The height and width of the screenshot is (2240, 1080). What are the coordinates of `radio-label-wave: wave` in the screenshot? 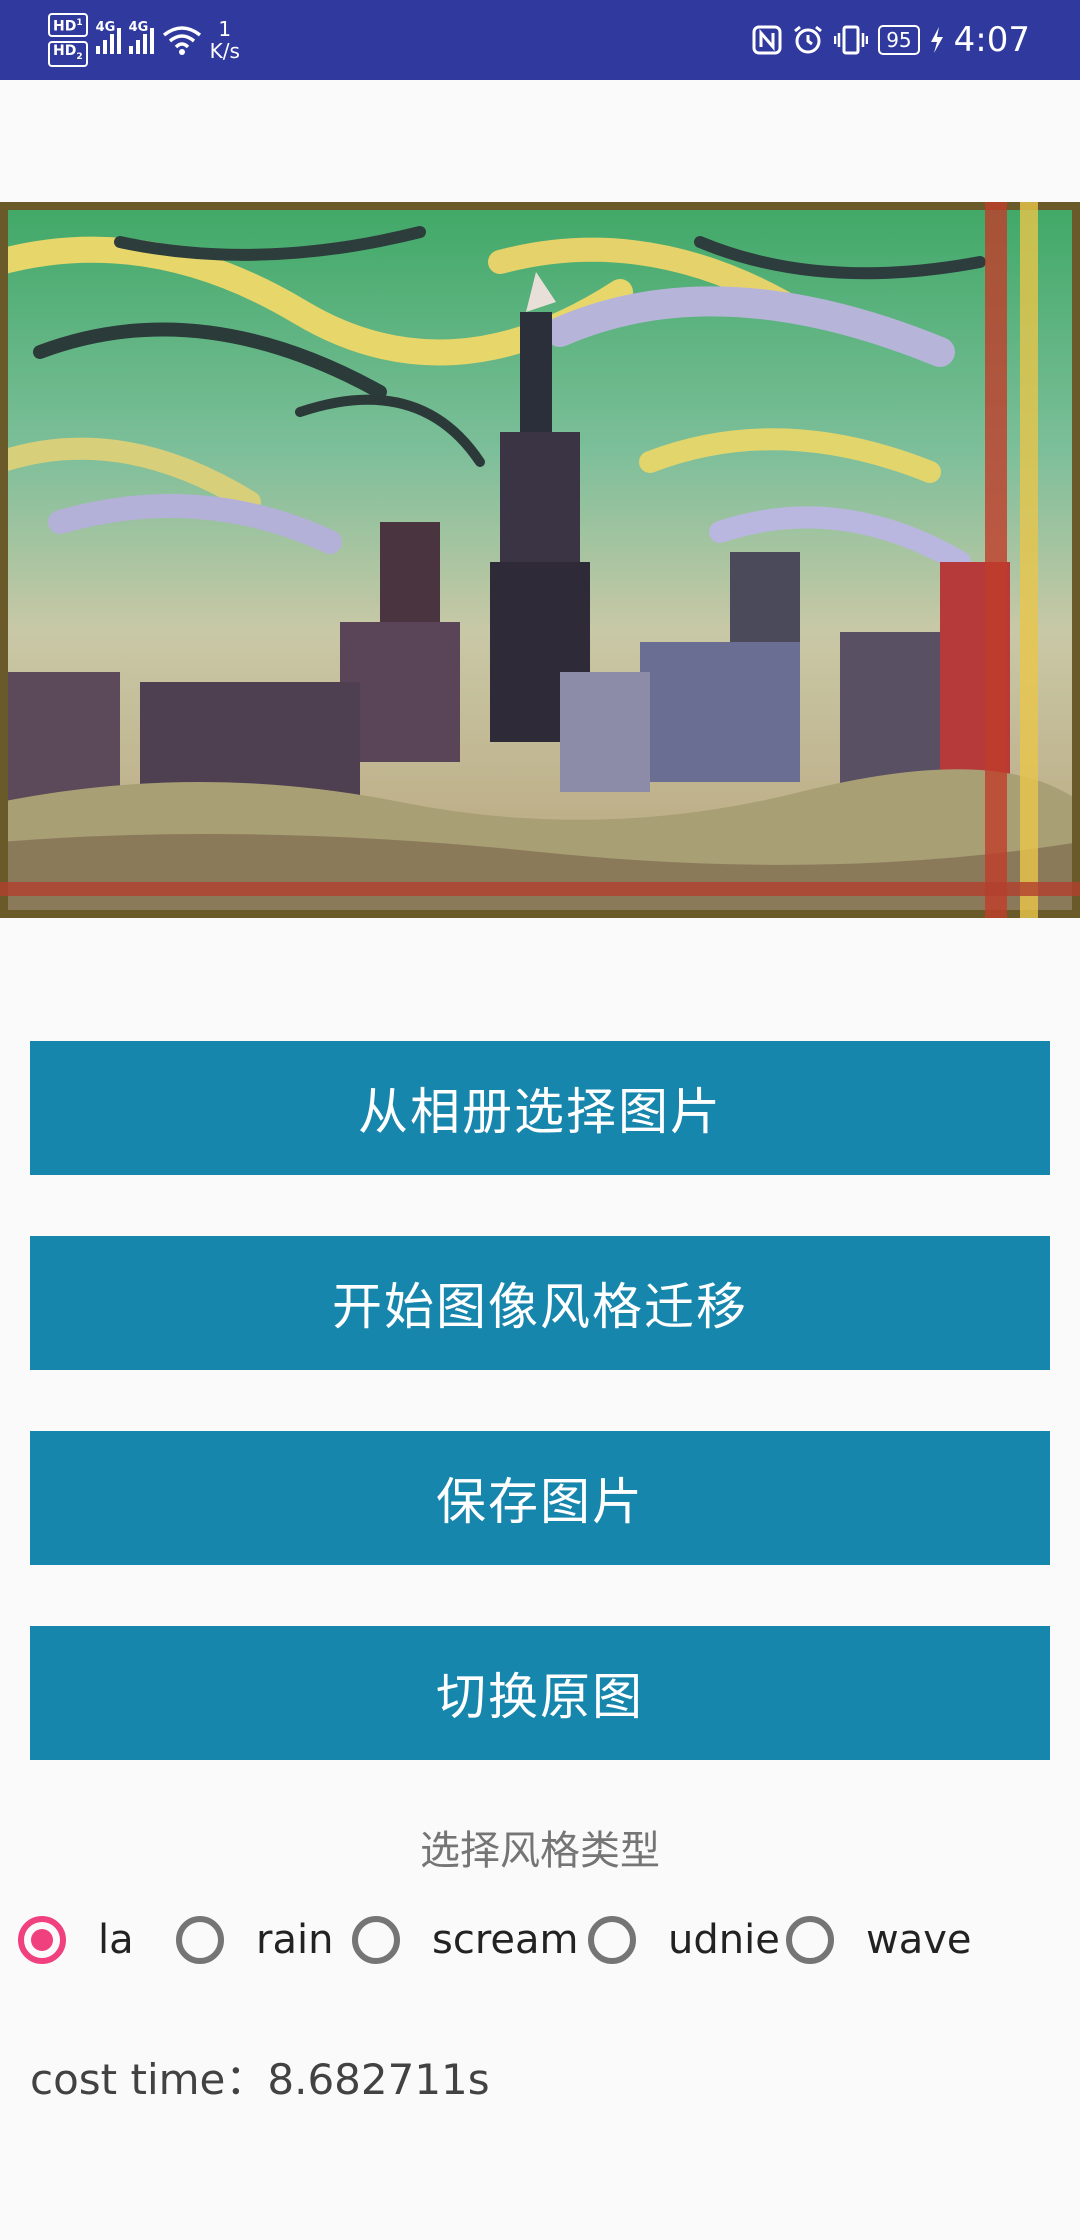 It's located at (919, 1940).